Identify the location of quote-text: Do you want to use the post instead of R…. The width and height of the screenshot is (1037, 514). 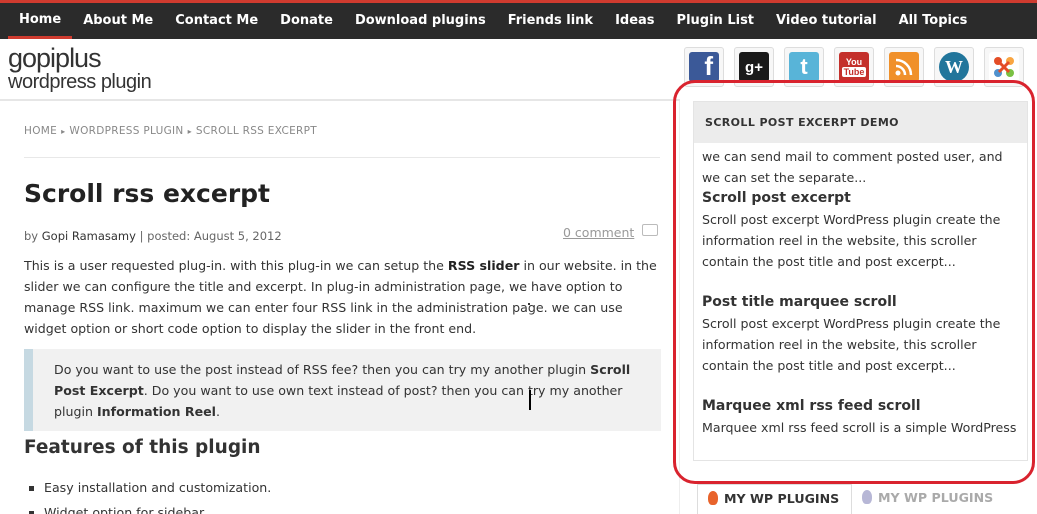
(322, 369).